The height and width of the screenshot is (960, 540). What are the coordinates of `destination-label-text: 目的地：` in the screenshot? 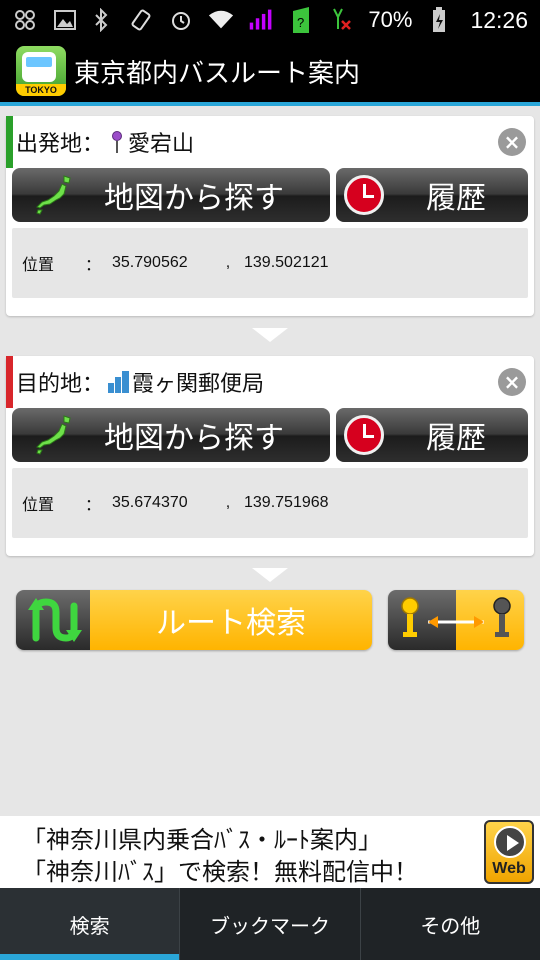 It's located at (60, 384).